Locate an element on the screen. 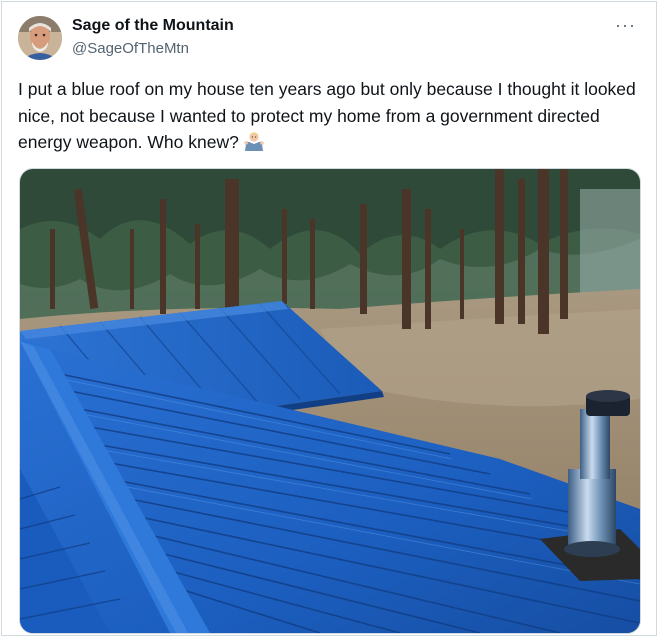 The width and height of the screenshot is (660, 639). avatar is located at coordinates (40, 38).